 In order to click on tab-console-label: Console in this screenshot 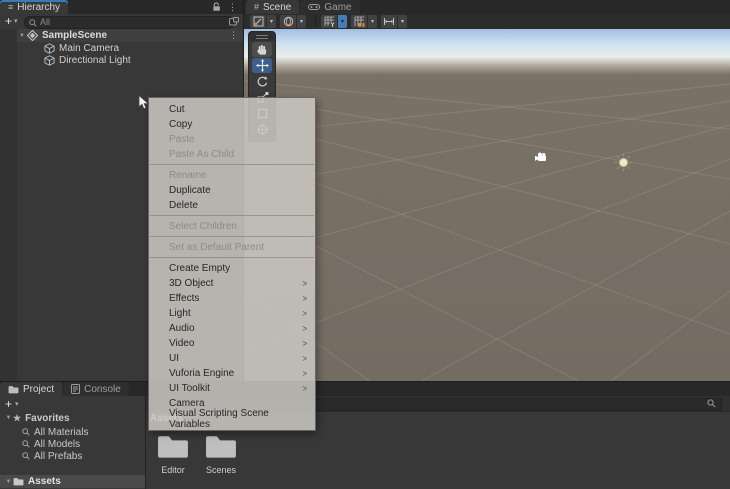, I will do `click(102, 389)`.